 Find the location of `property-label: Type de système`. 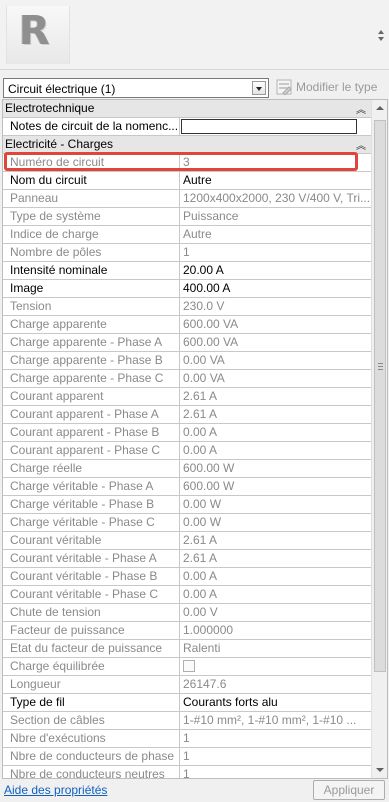

property-label: Type de système is located at coordinates (91, 216).